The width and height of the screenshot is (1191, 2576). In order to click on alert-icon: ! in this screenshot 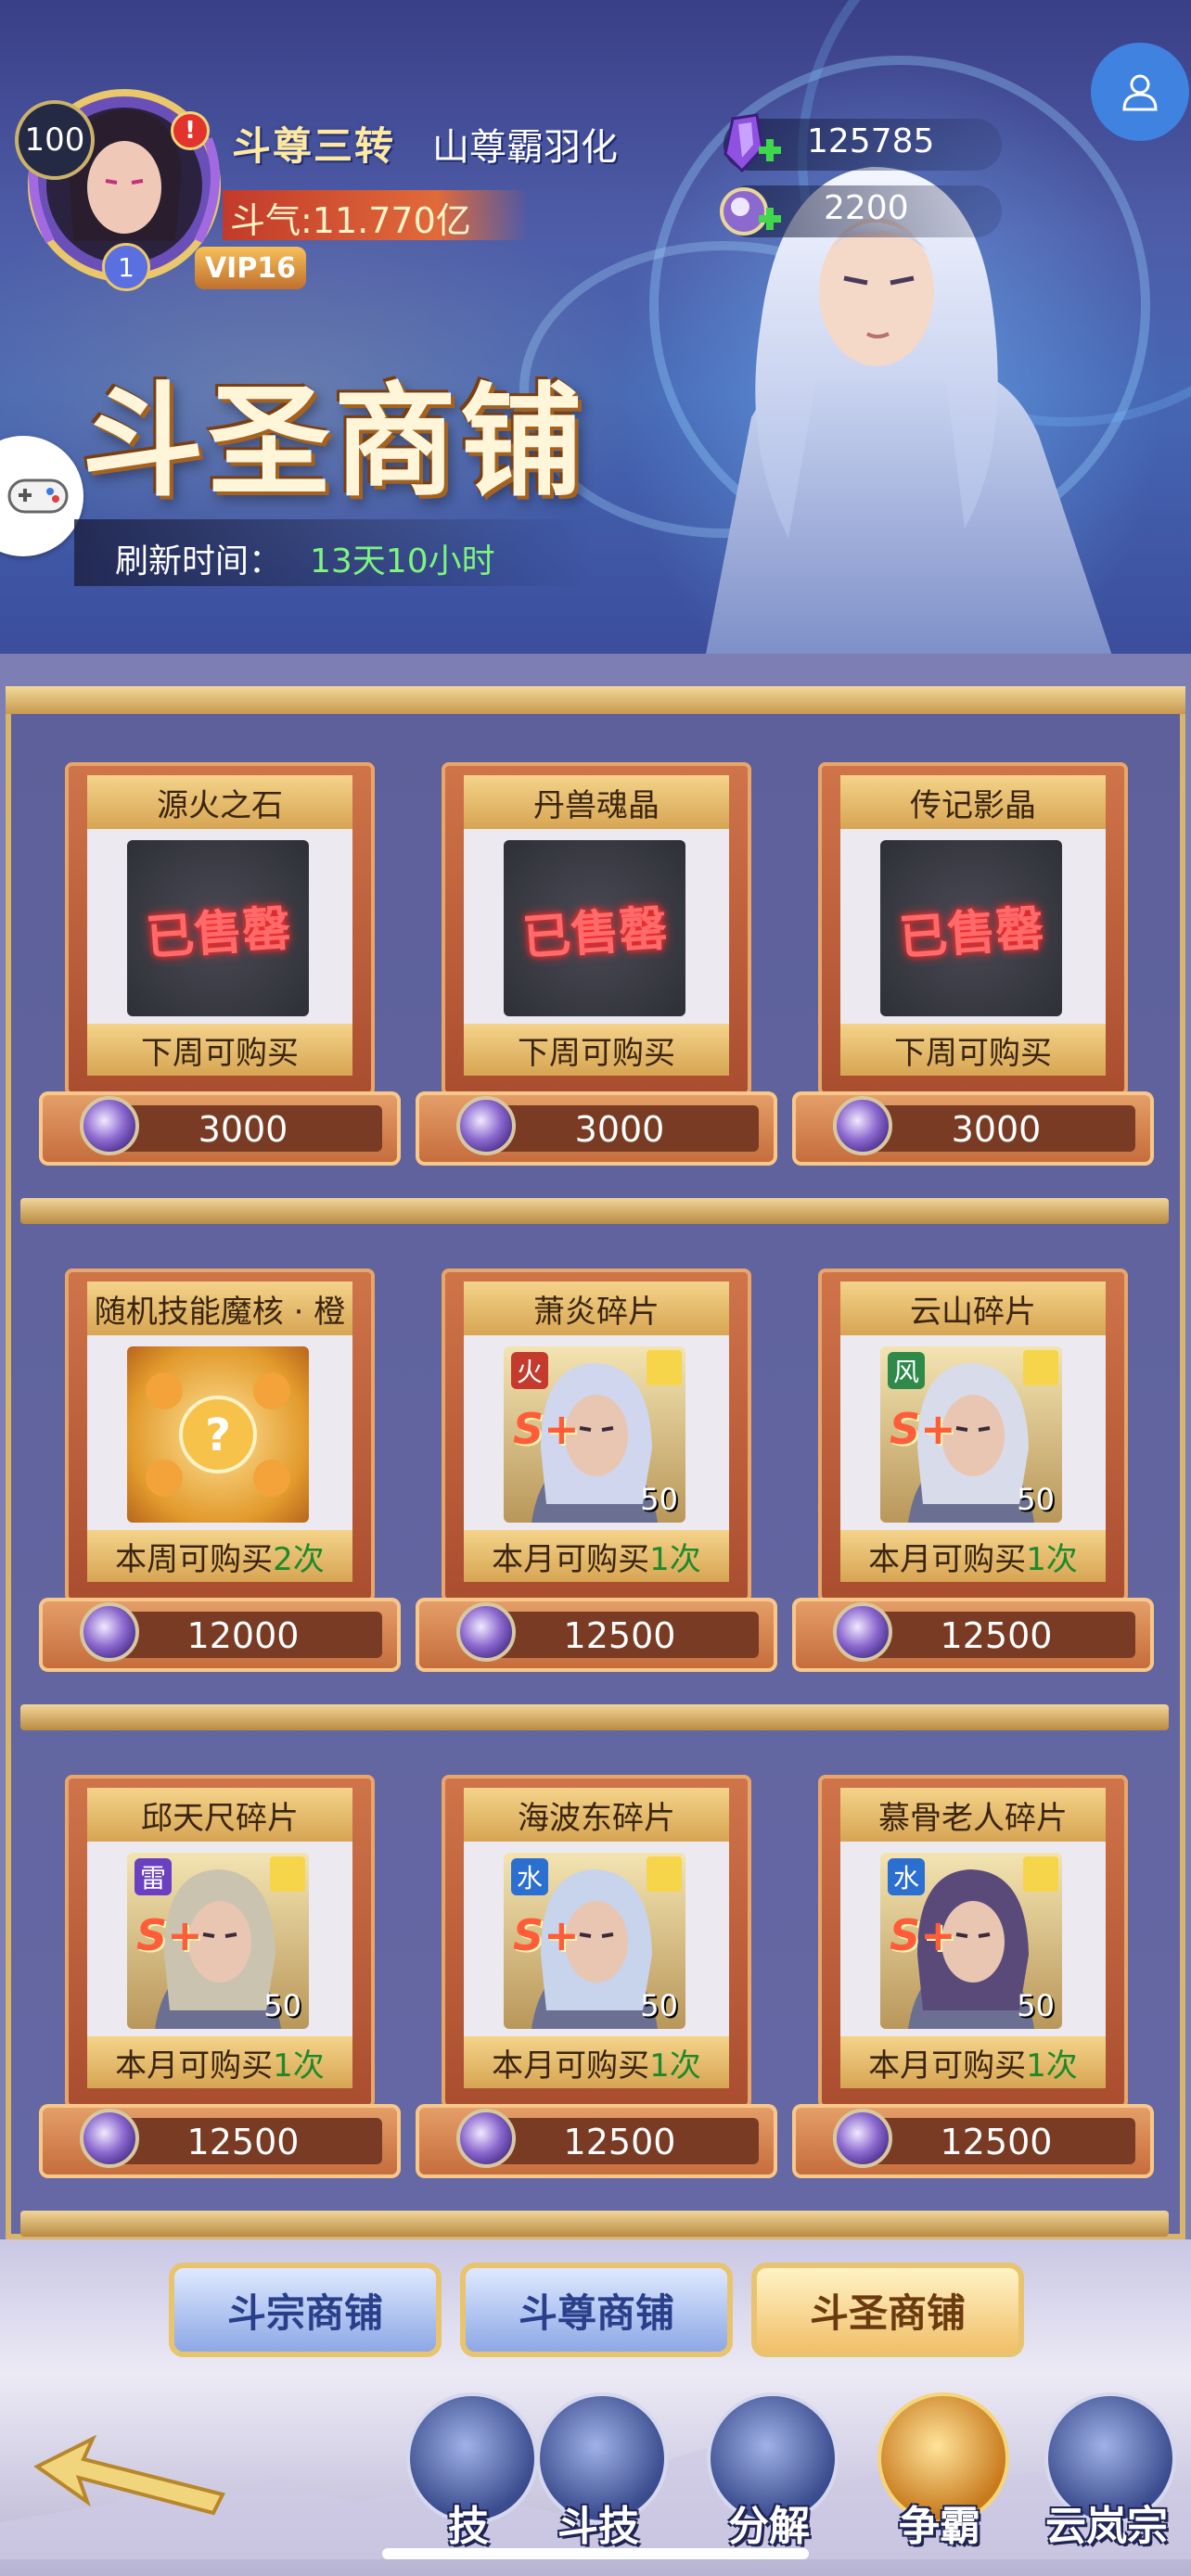, I will do `click(190, 130)`.